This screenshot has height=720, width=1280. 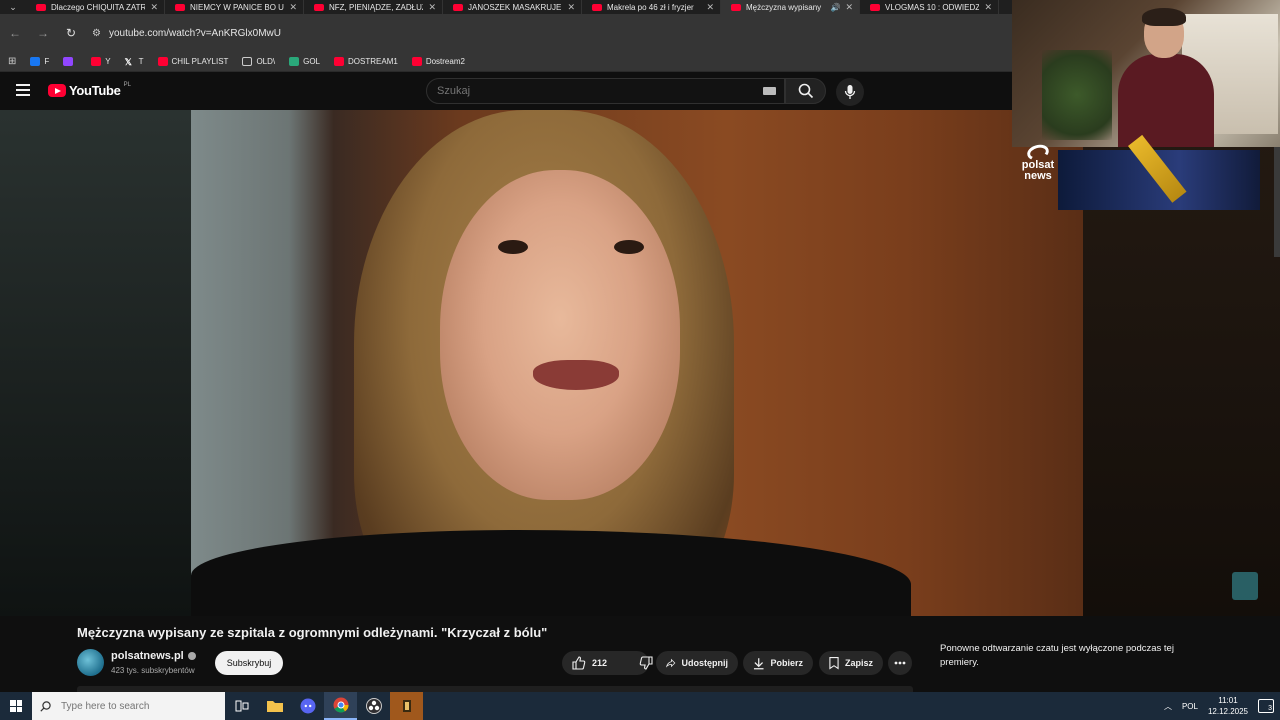 I want to click on discord-button, so click(x=307, y=706).